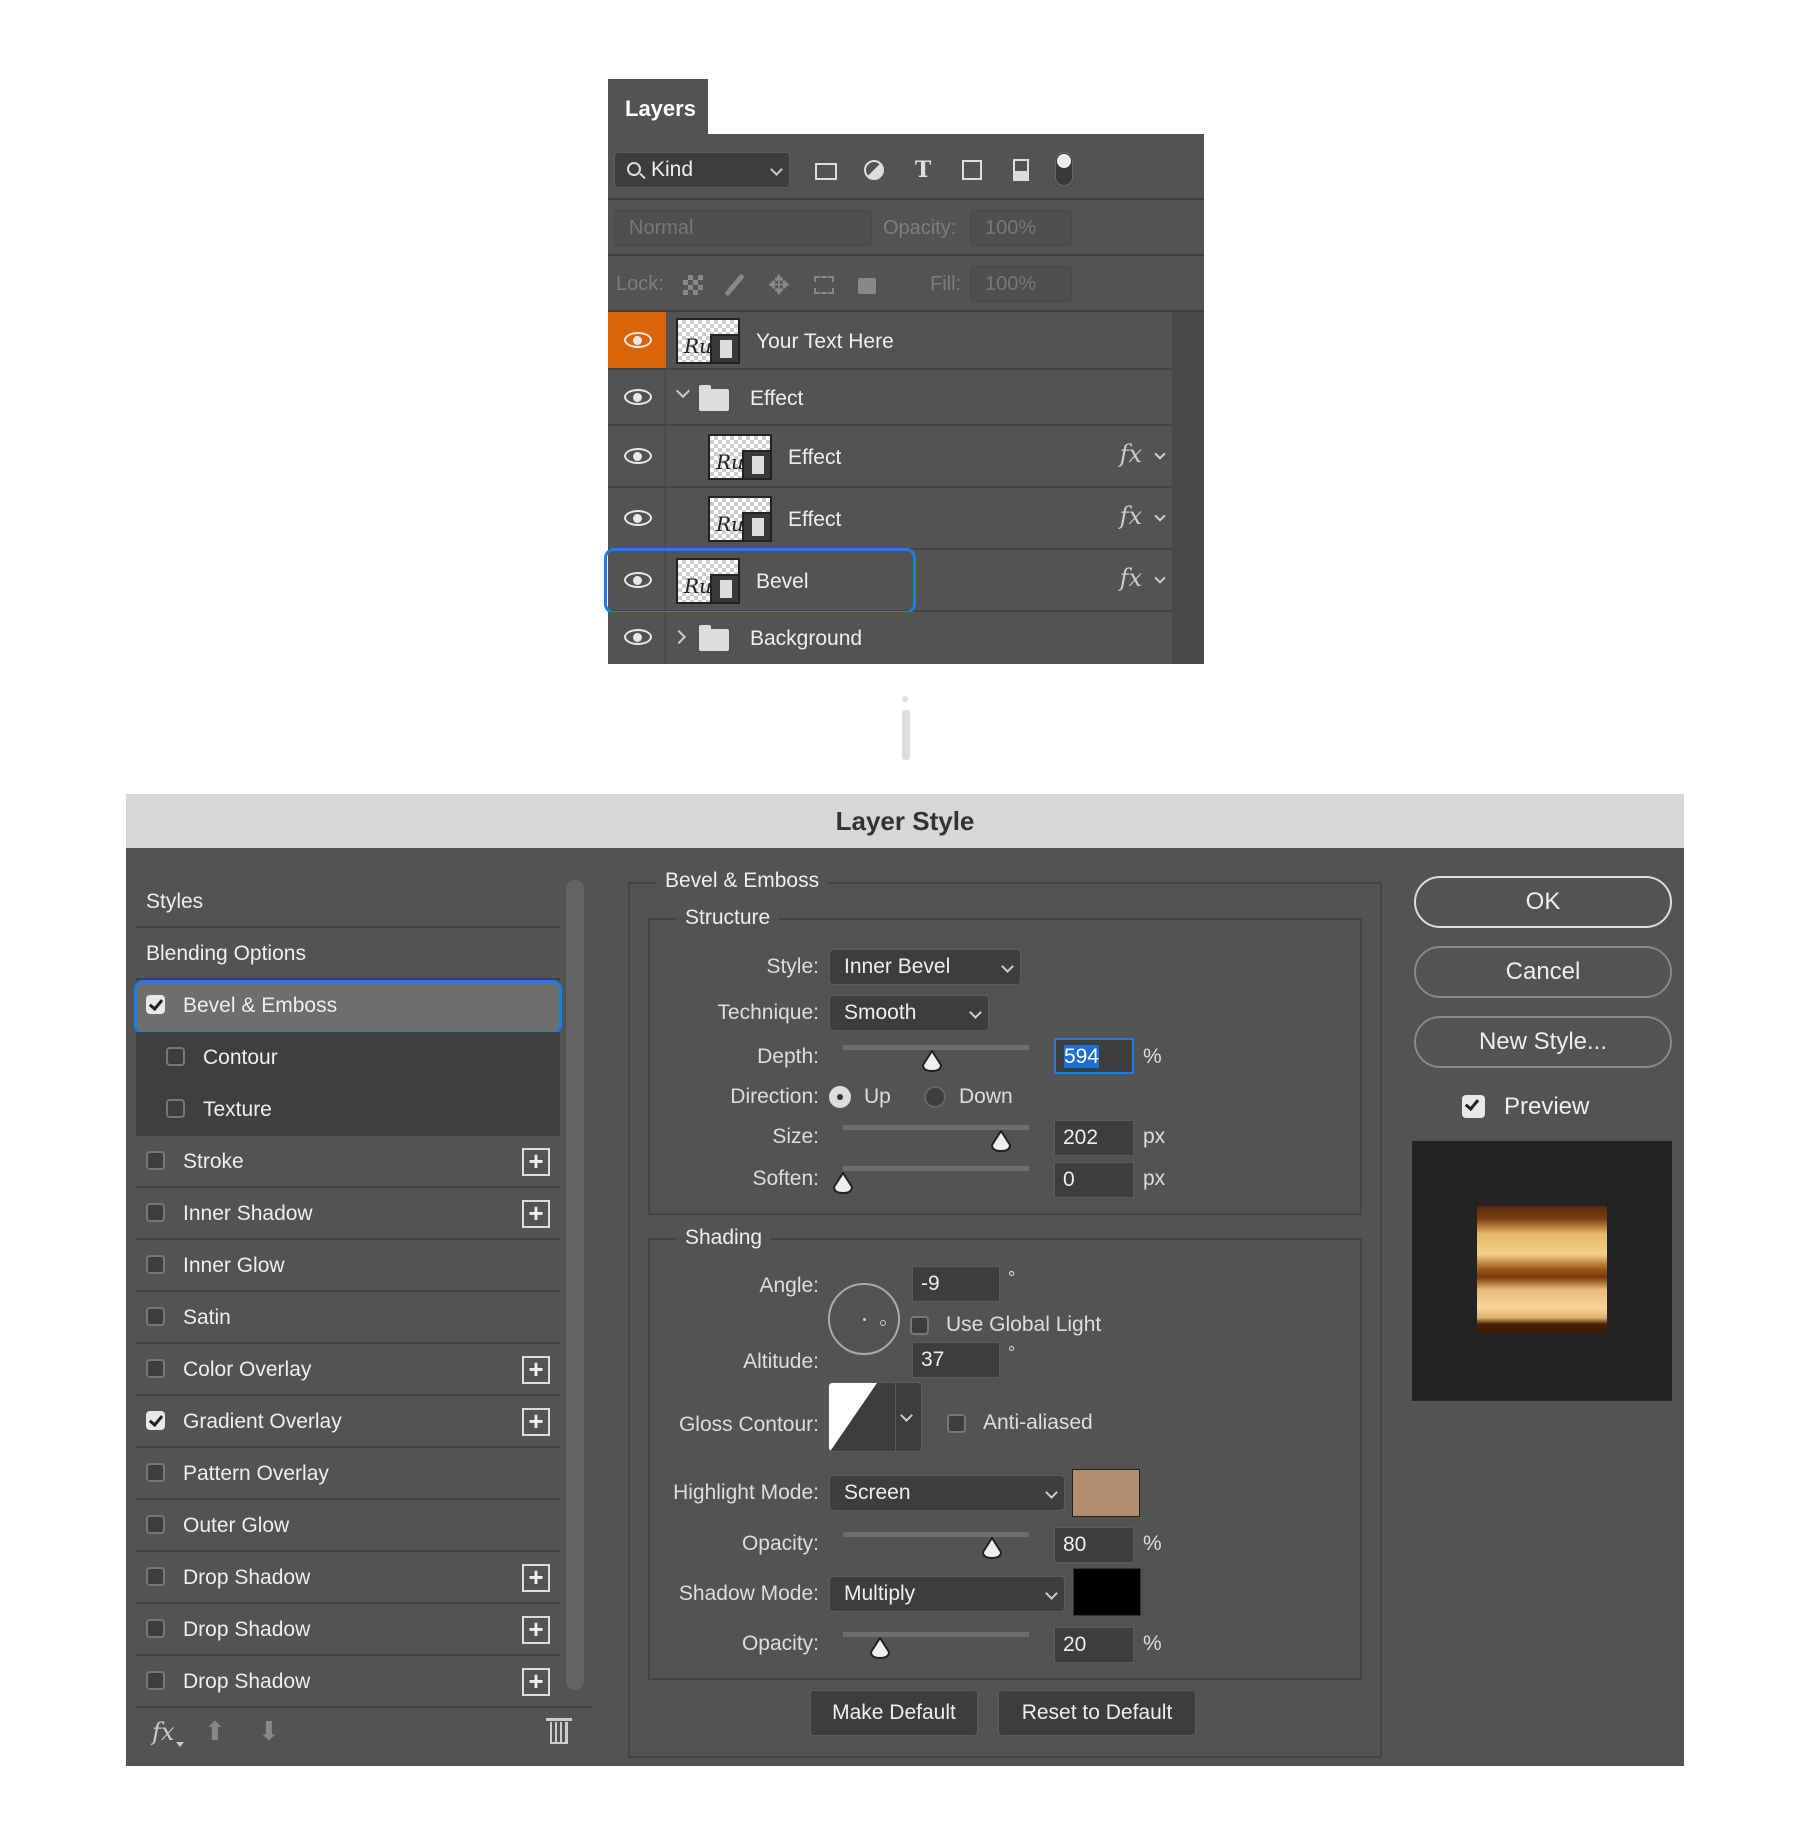  I want to click on style-list-item: Texture, so click(348, 1110).